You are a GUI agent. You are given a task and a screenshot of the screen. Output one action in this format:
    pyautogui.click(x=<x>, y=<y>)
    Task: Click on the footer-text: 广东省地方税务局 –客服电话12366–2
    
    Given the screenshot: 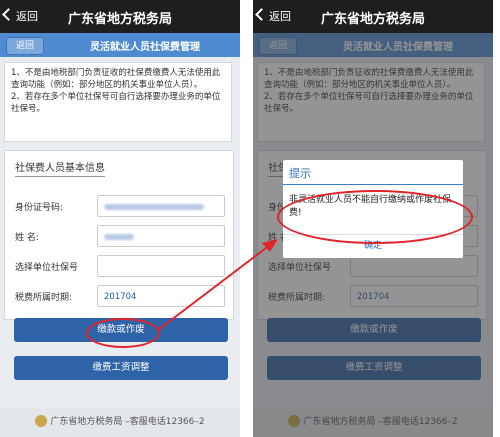 What is the action you would take?
    pyautogui.click(x=127, y=422)
    